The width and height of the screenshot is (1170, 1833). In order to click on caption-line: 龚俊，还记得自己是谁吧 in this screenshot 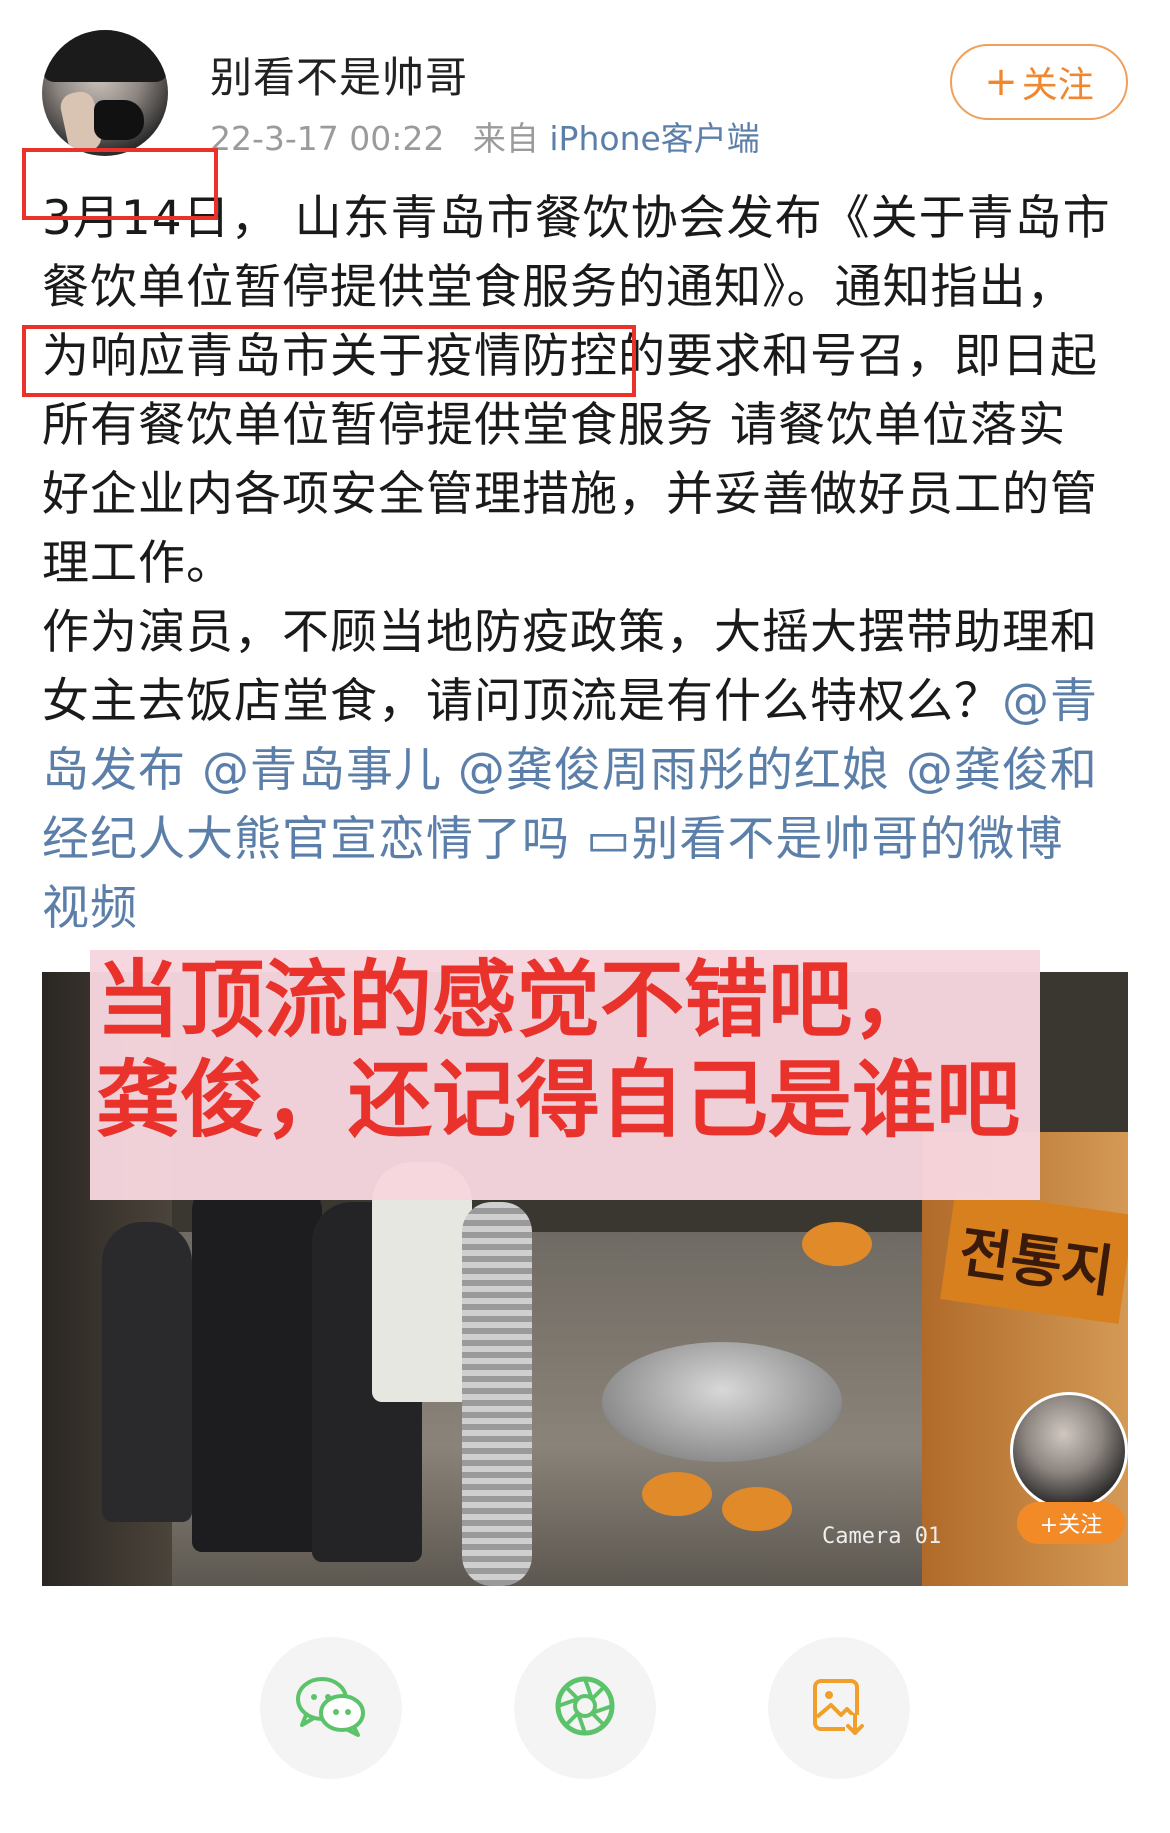, I will do `click(558, 1100)`.